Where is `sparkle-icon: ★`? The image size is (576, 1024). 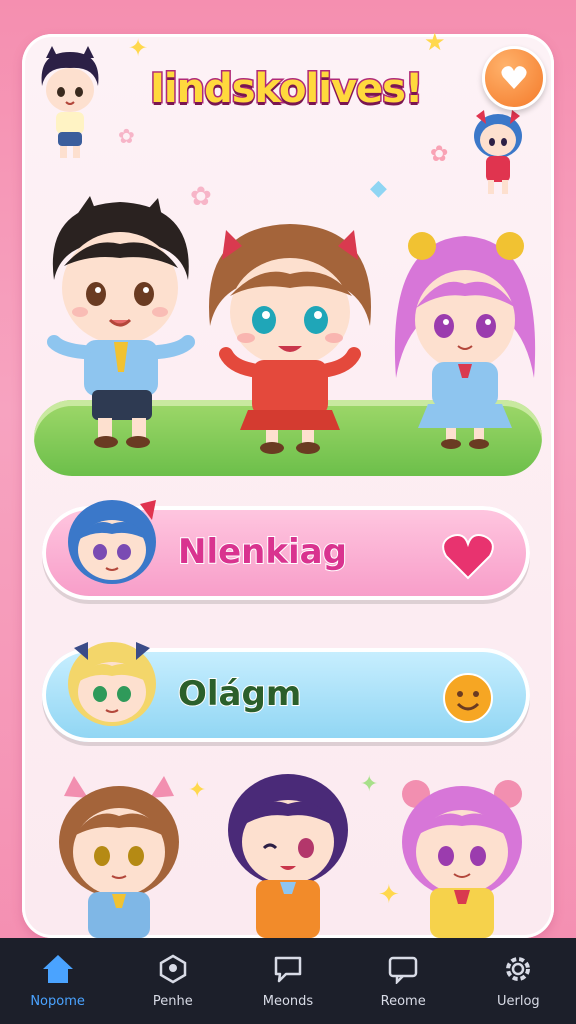 sparkle-icon: ★ is located at coordinates (435, 42).